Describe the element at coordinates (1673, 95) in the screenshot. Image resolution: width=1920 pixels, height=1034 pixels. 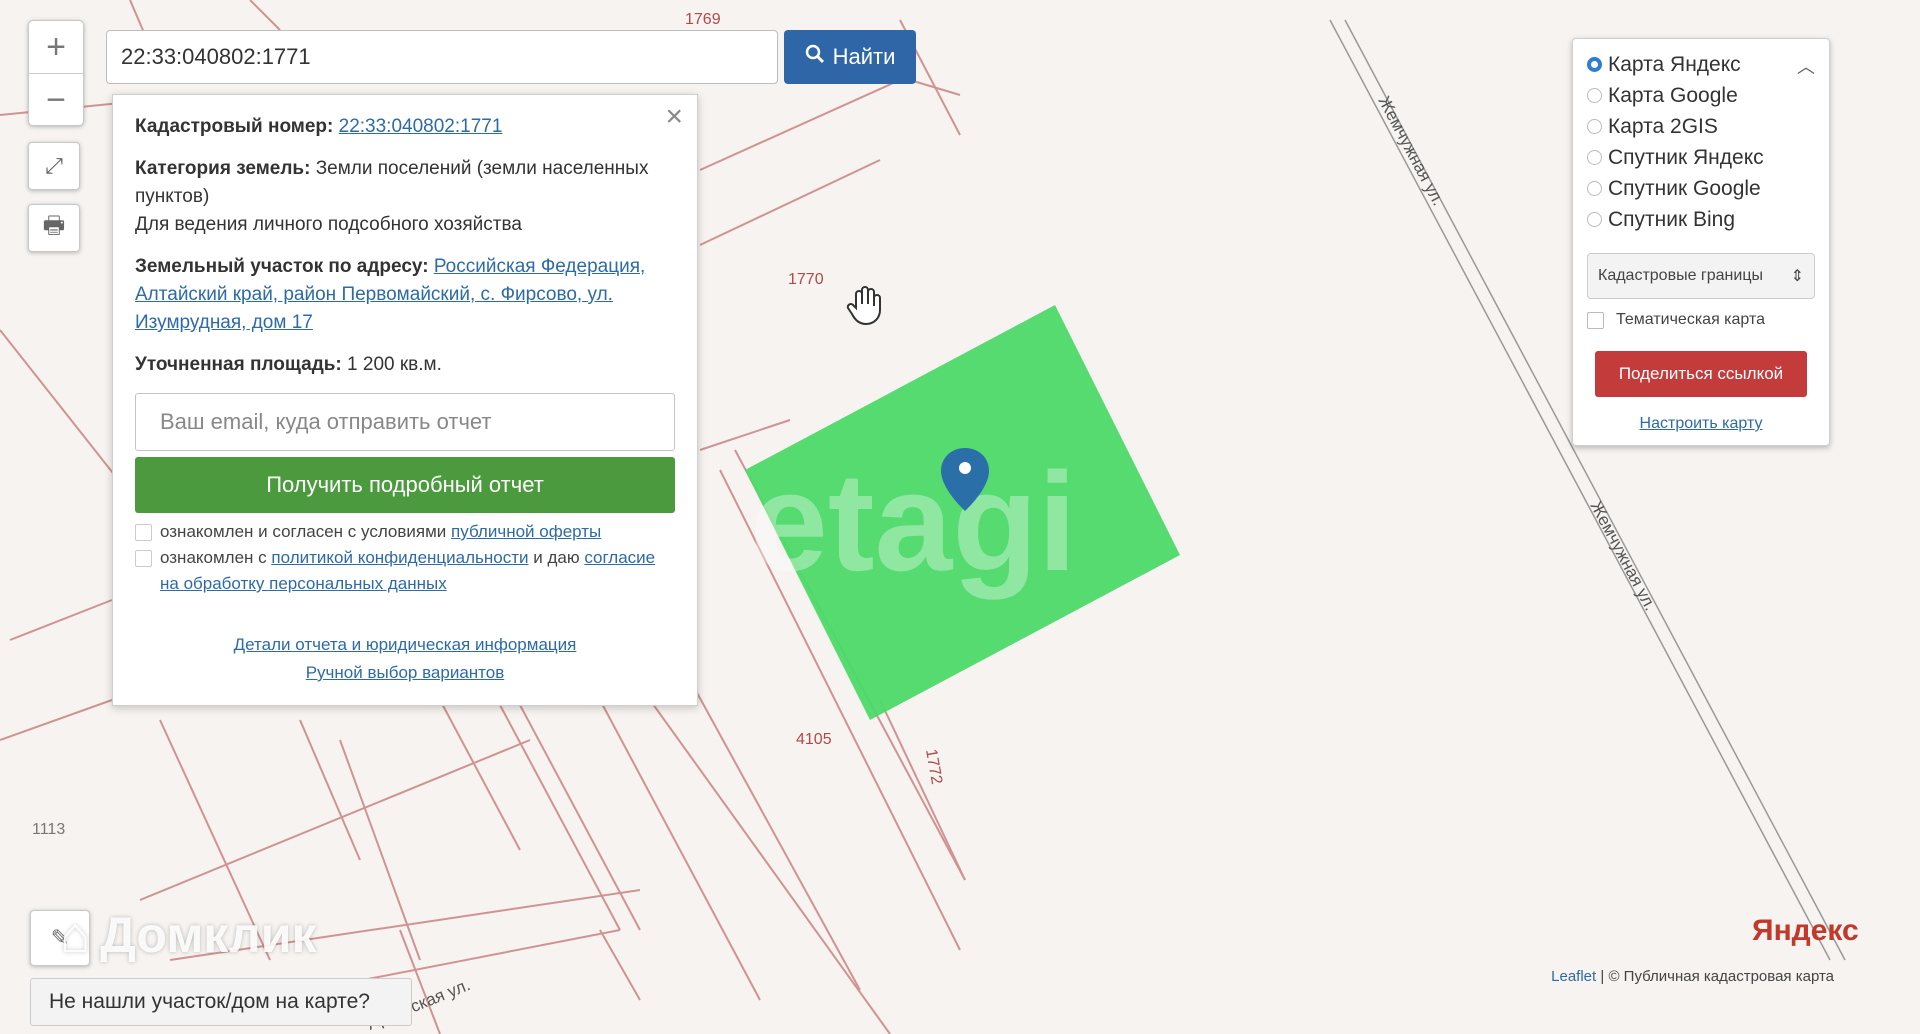
I see `basemap-option-label: Карта Google` at that location.